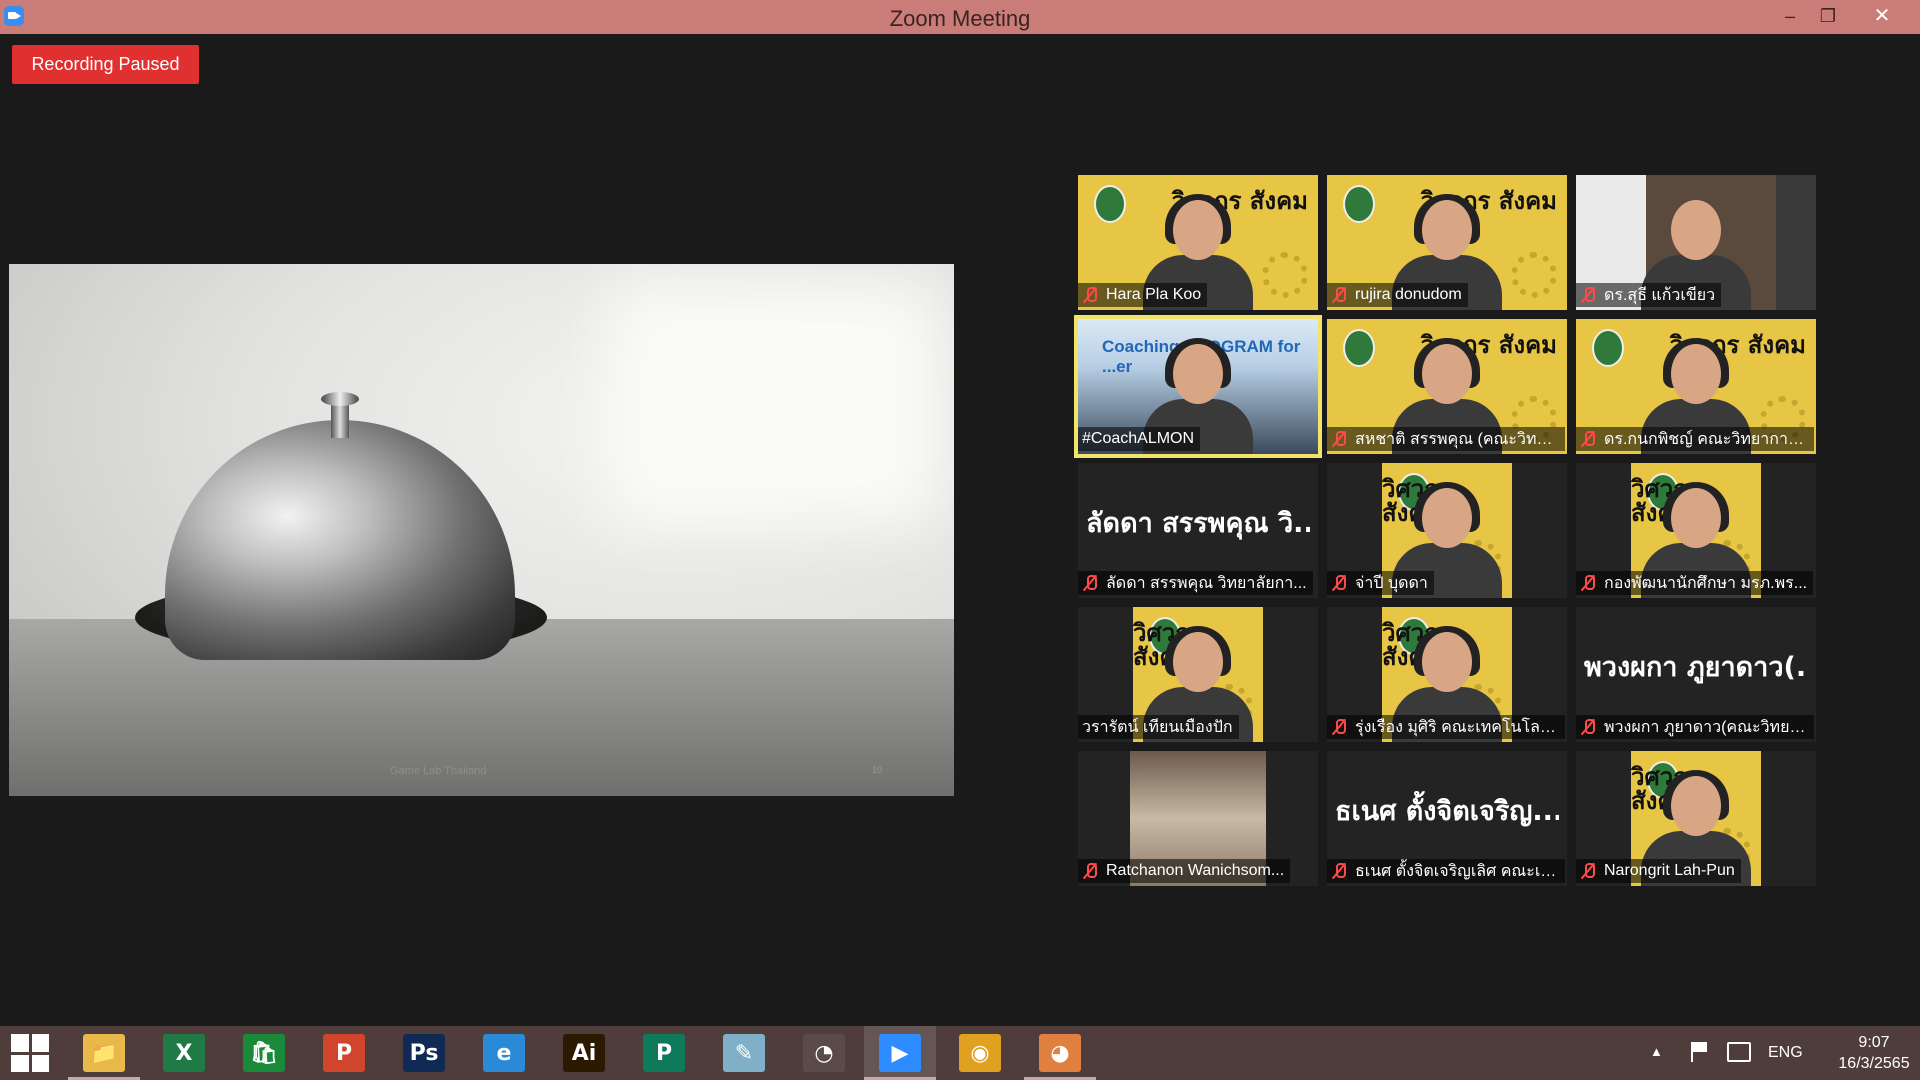 This screenshot has width=1920, height=1080. Describe the element at coordinates (1660, 295) in the screenshot. I see `participant-name: ดร.สุธี แก้วเขียว` at that location.